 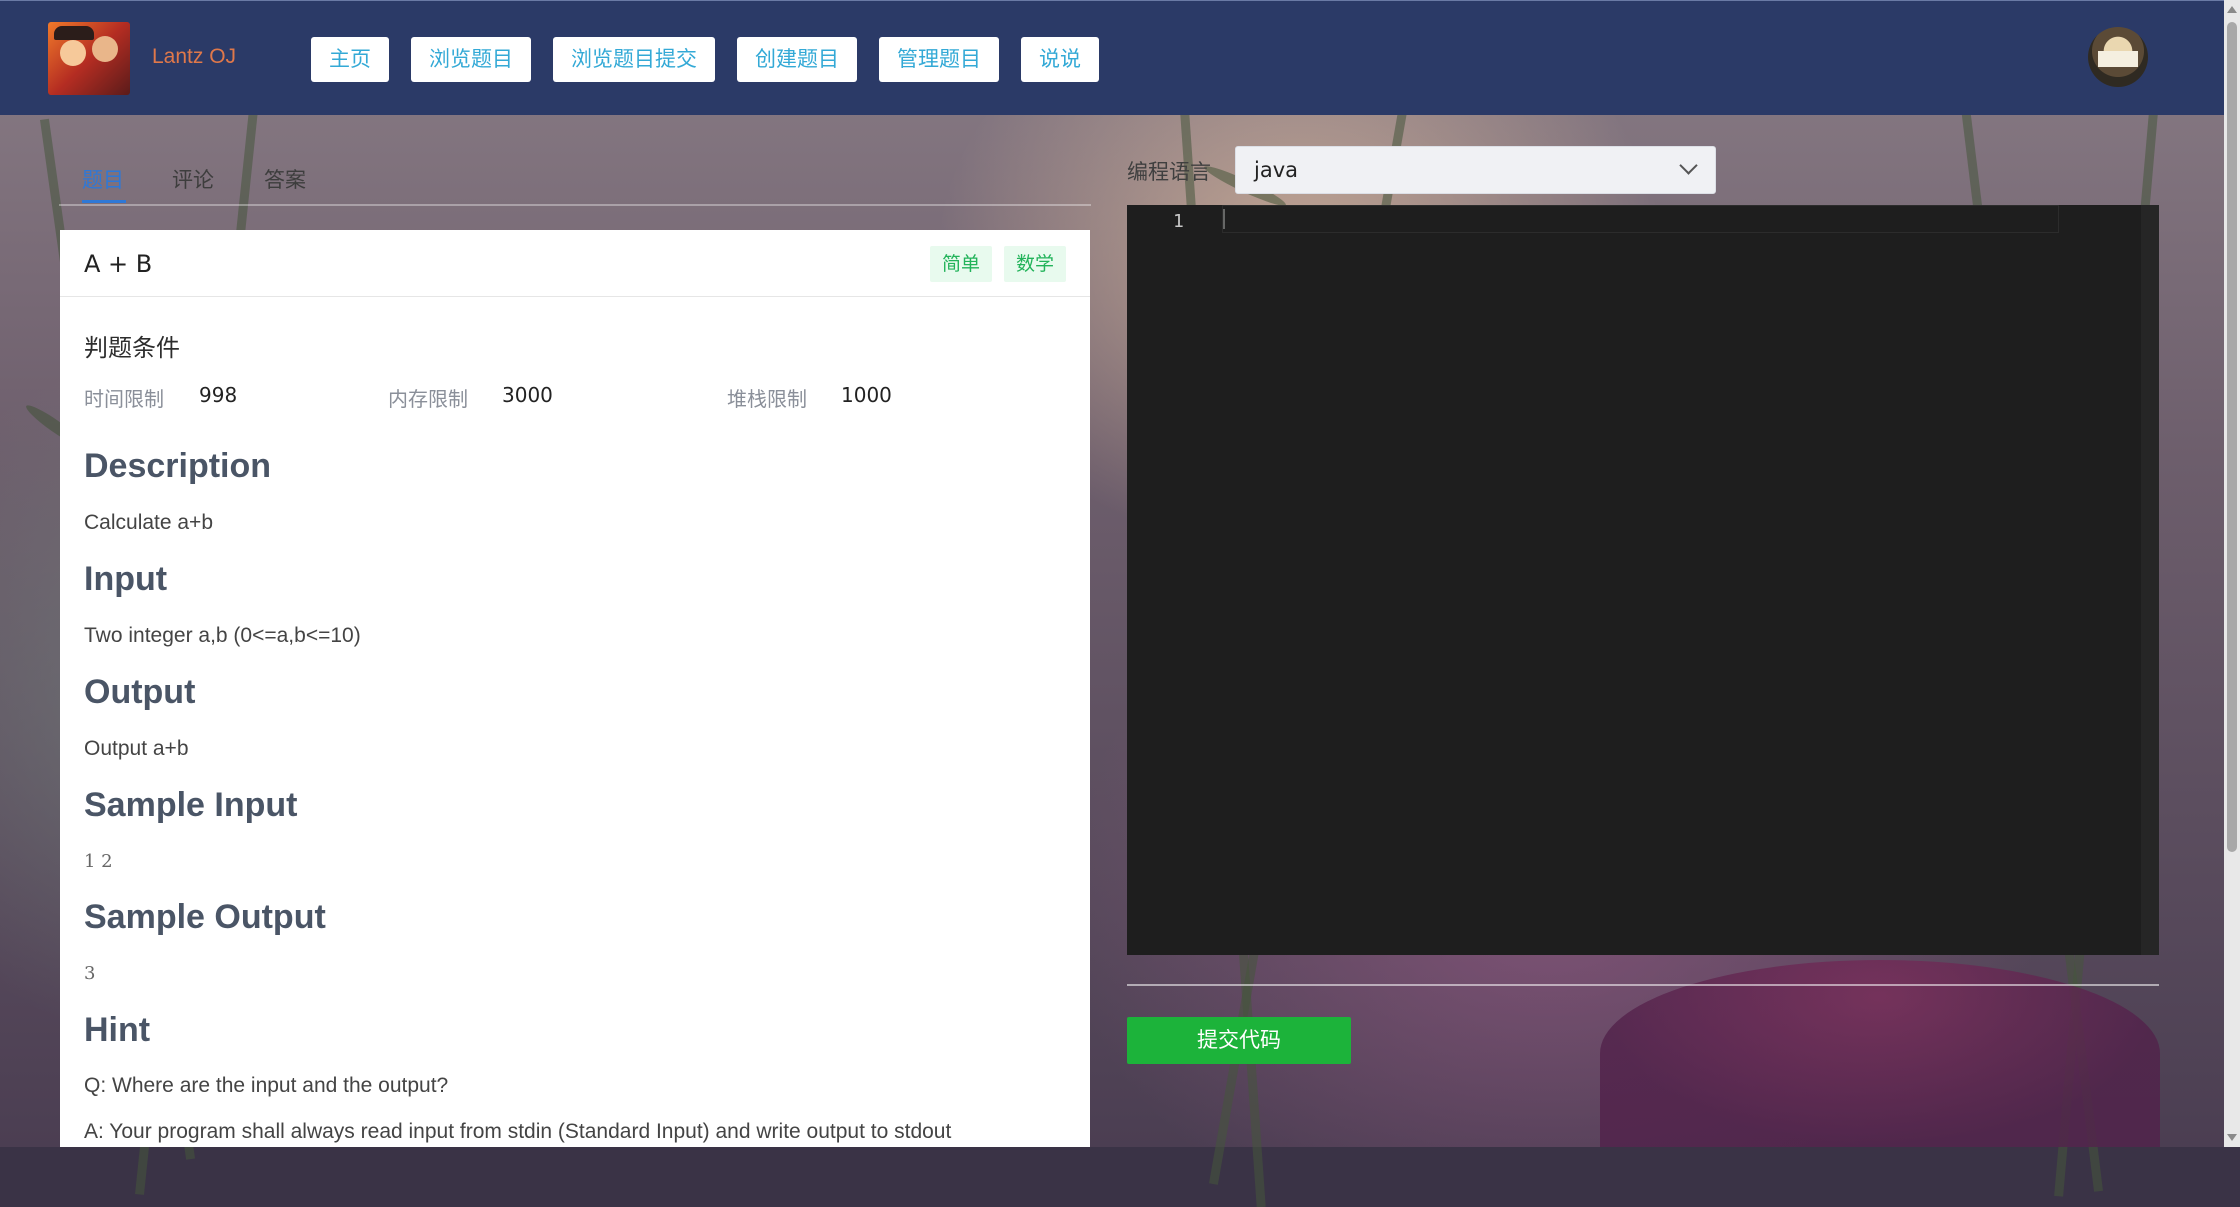 I want to click on stack-limit-value: 1000, so click(x=866, y=395).